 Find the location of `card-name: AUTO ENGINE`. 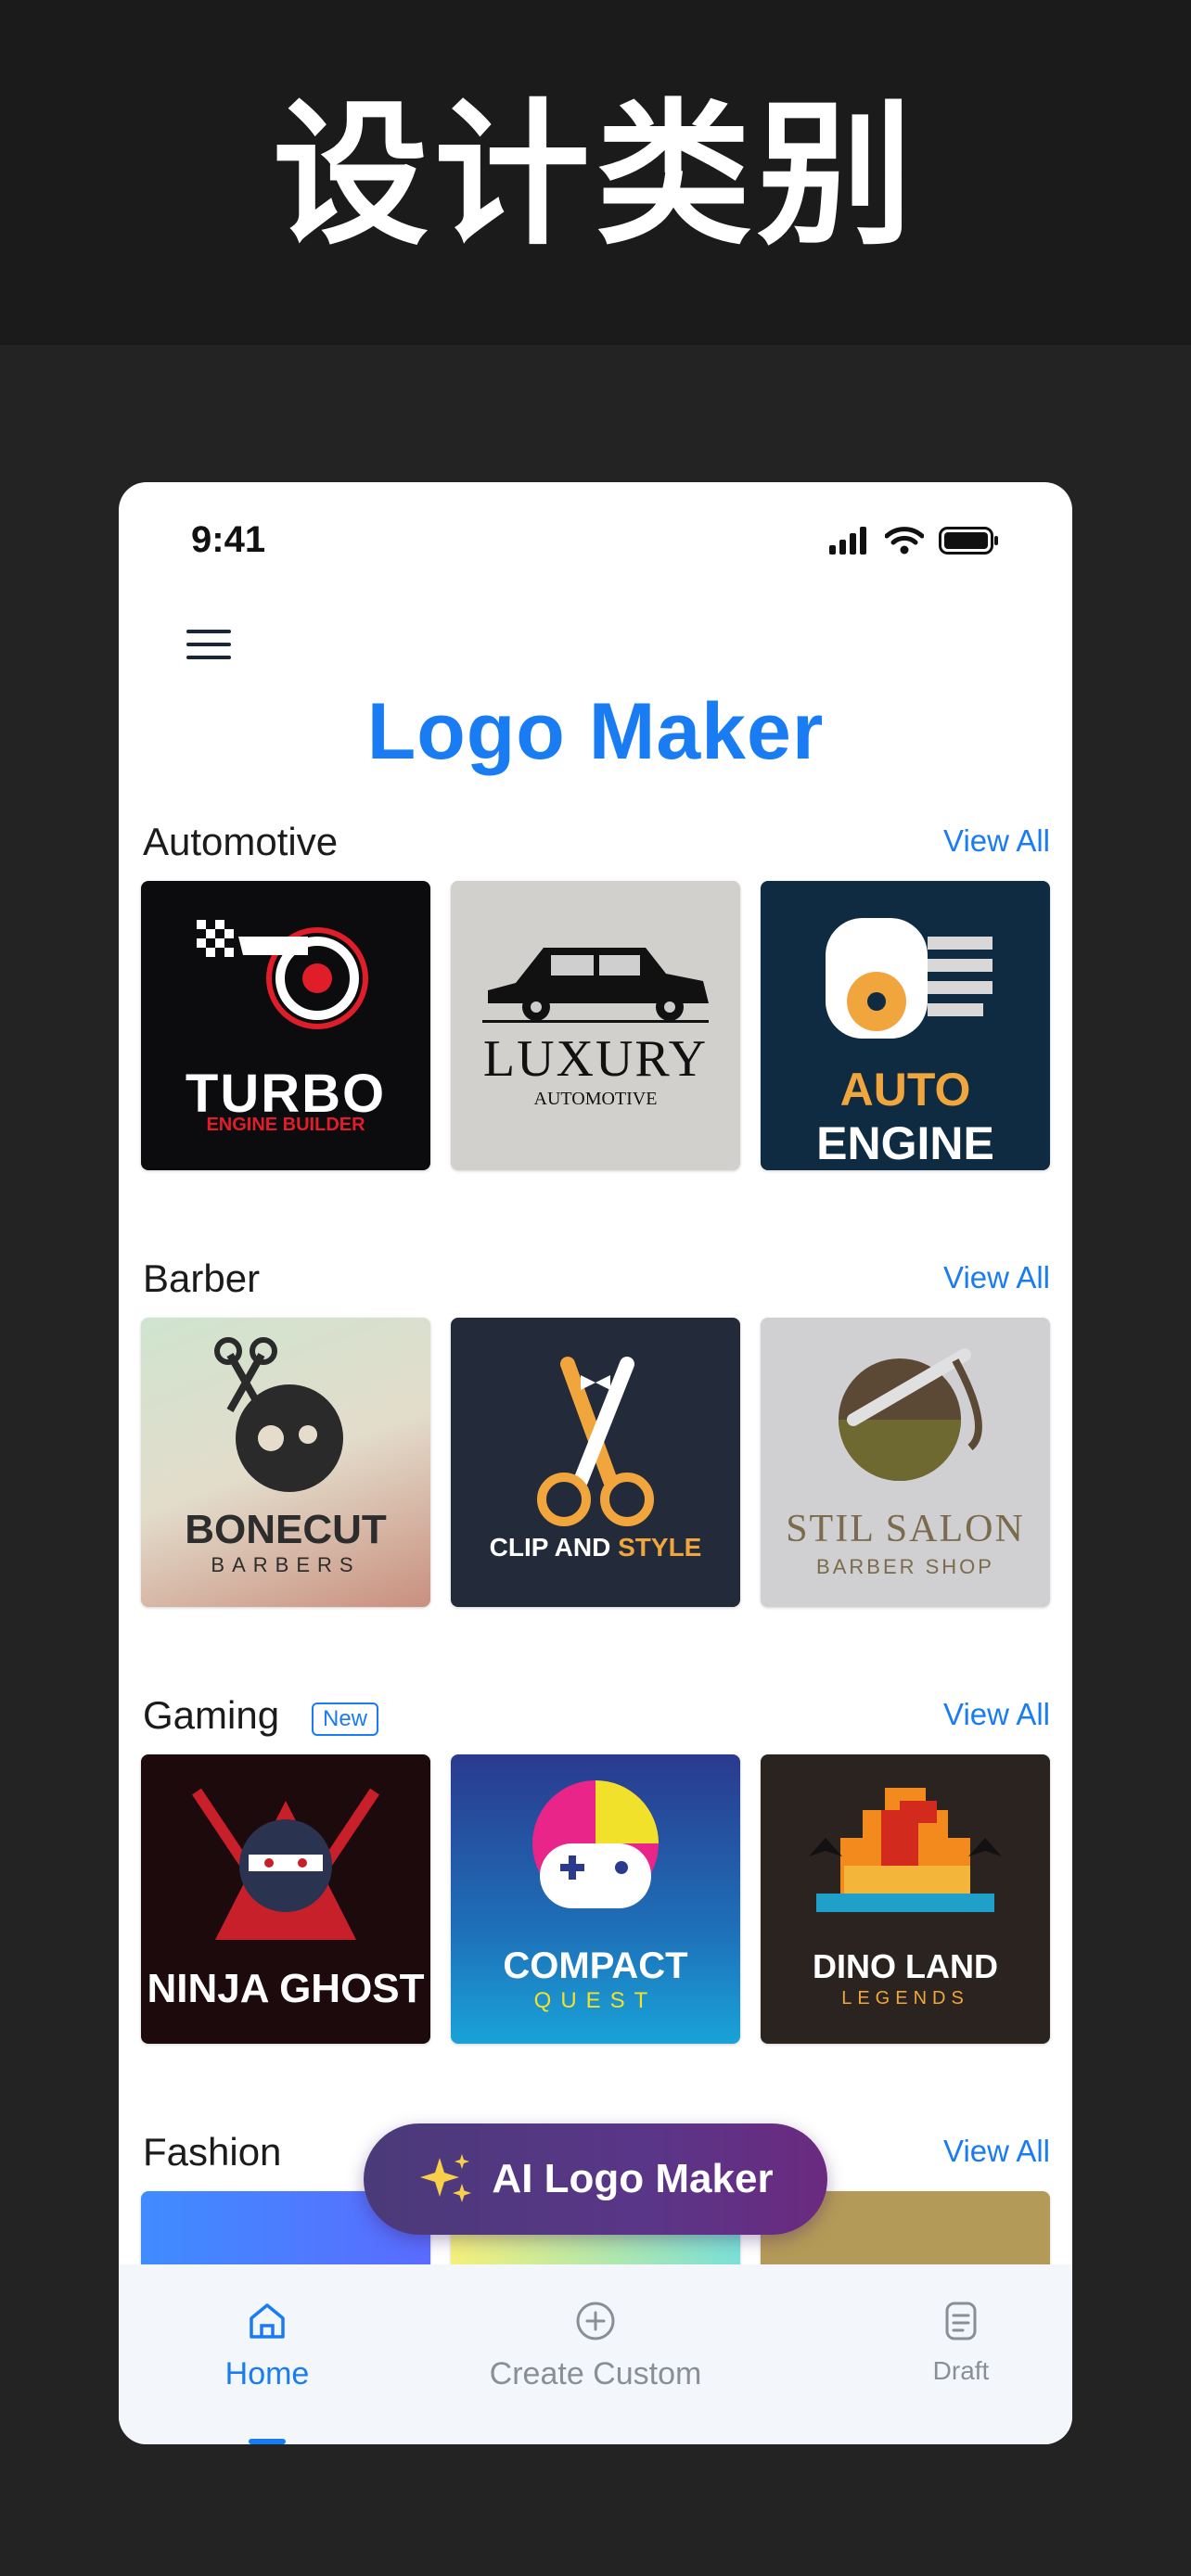

card-name: AUTO ENGINE is located at coordinates (905, 1116).